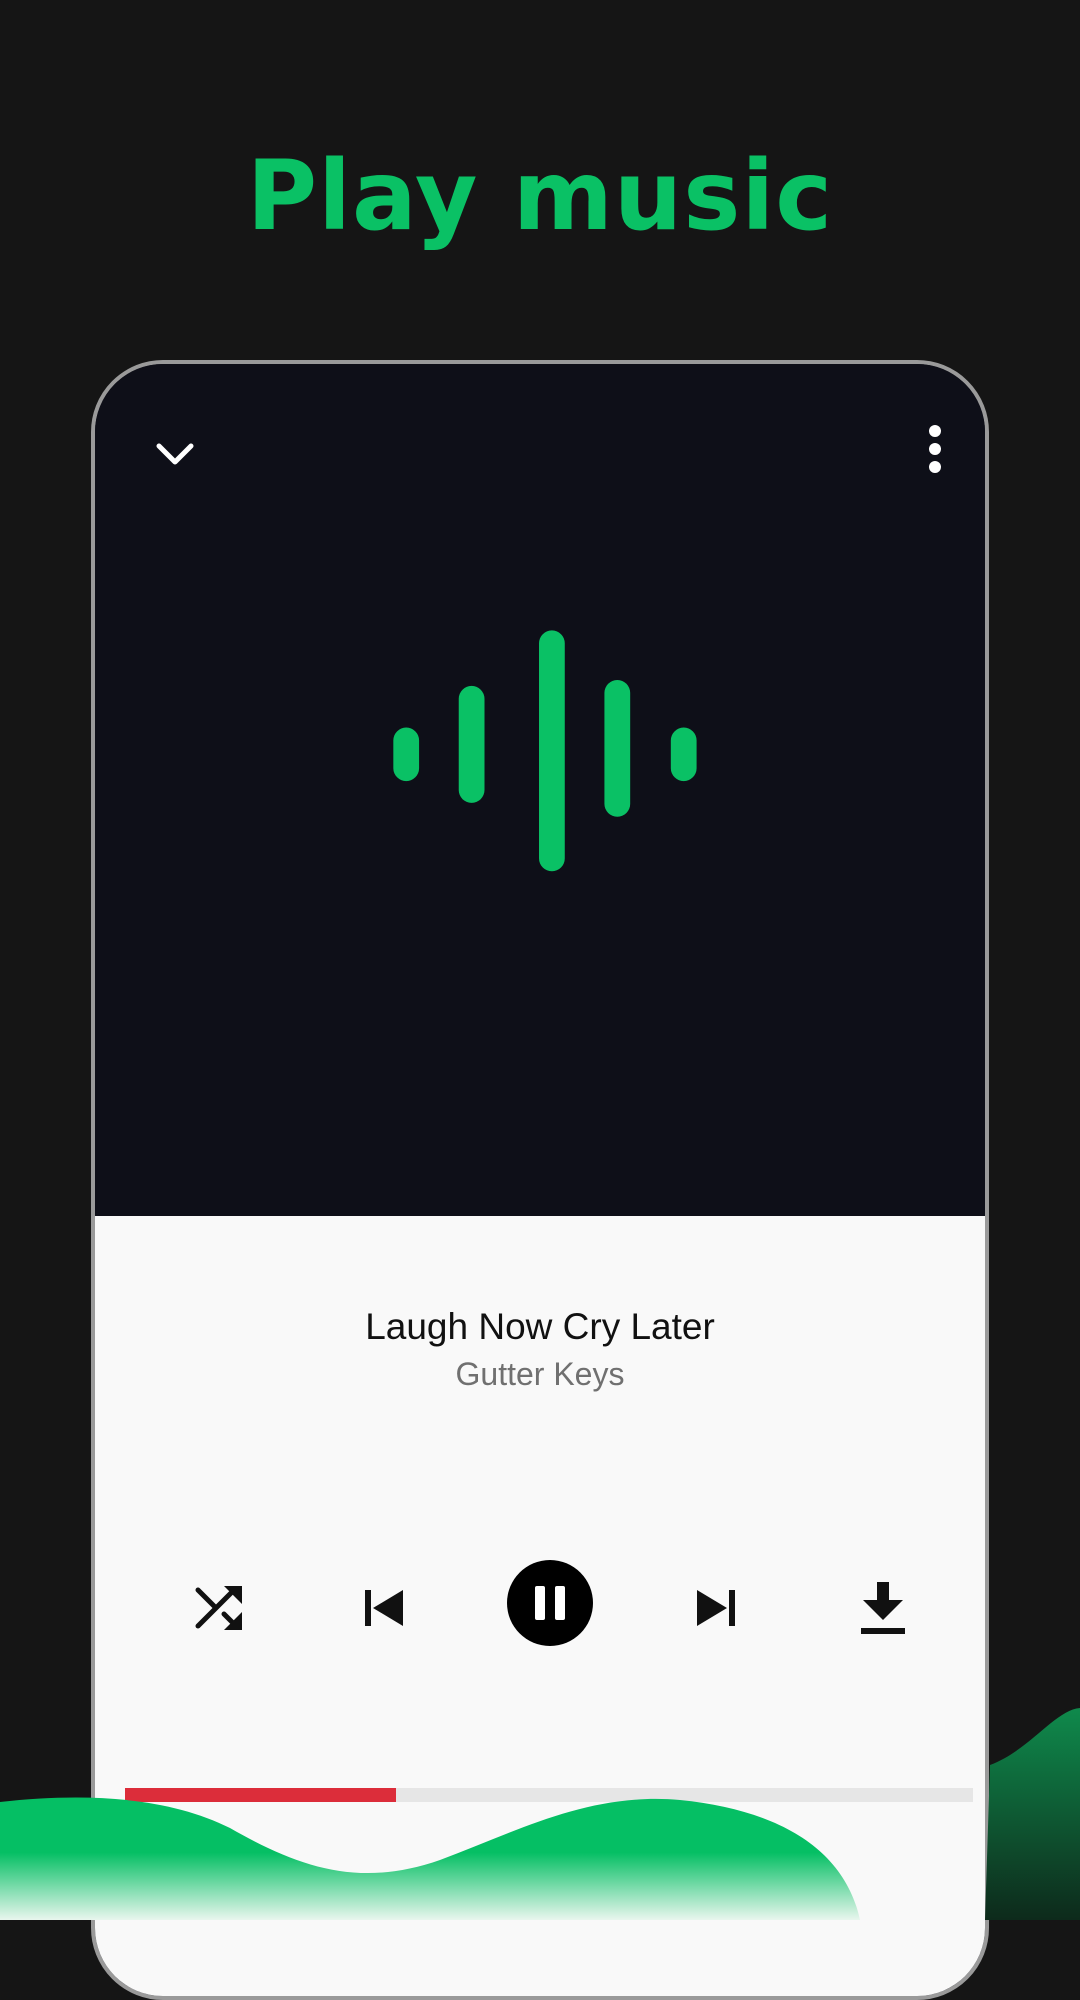 The width and height of the screenshot is (1080, 2000). I want to click on sound-wave-icon, so click(545, 751).